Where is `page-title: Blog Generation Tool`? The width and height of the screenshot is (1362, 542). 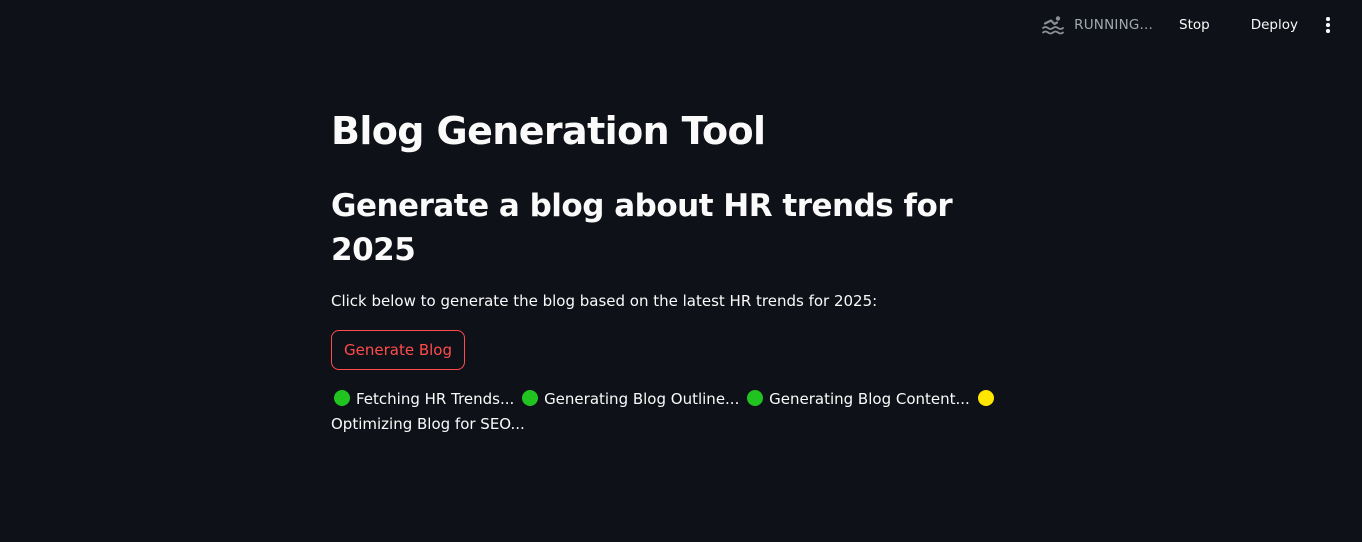 page-title: Blog Generation Tool is located at coordinates (548, 131).